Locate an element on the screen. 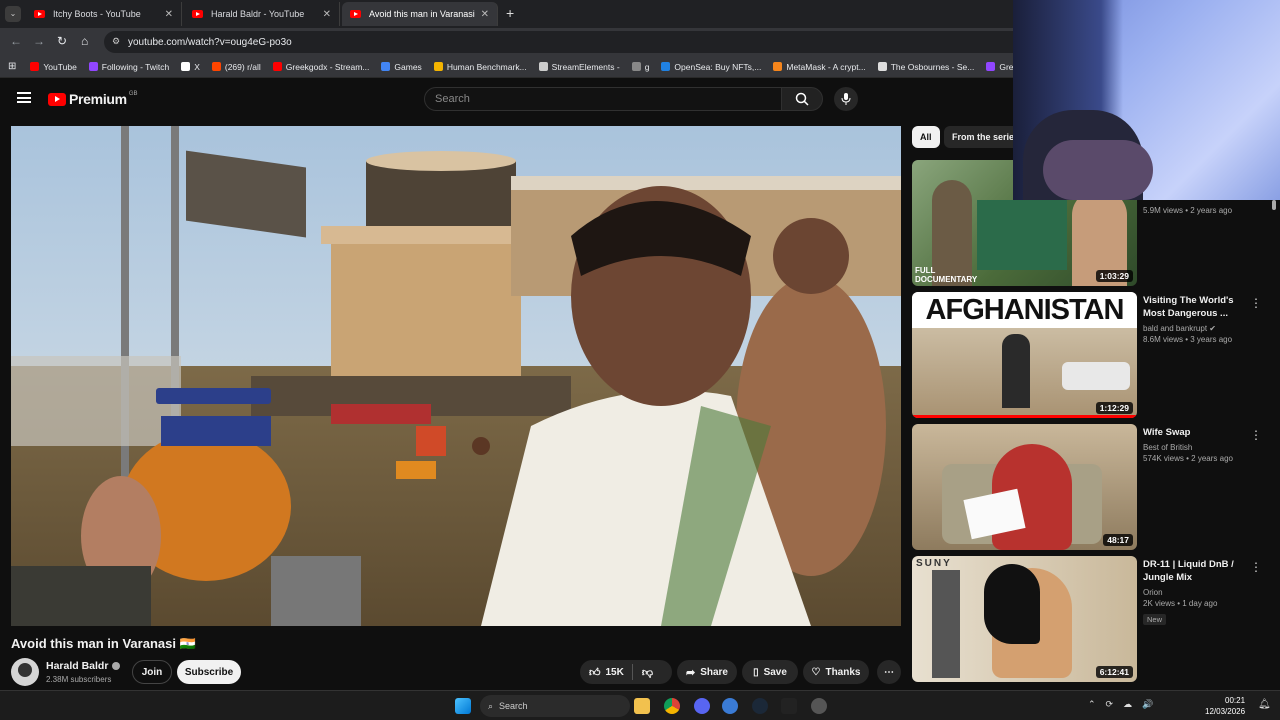 This screenshot has height=720, width=1280. join-button: Join is located at coordinates (152, 672).